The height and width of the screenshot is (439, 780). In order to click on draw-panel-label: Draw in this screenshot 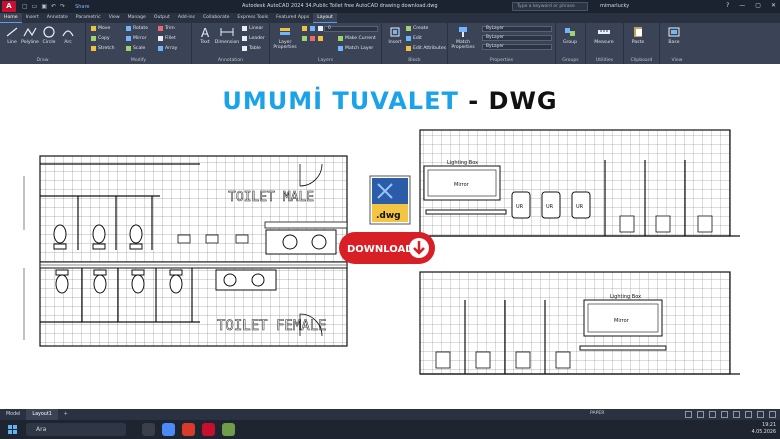, I will do `click(42, 60)`.